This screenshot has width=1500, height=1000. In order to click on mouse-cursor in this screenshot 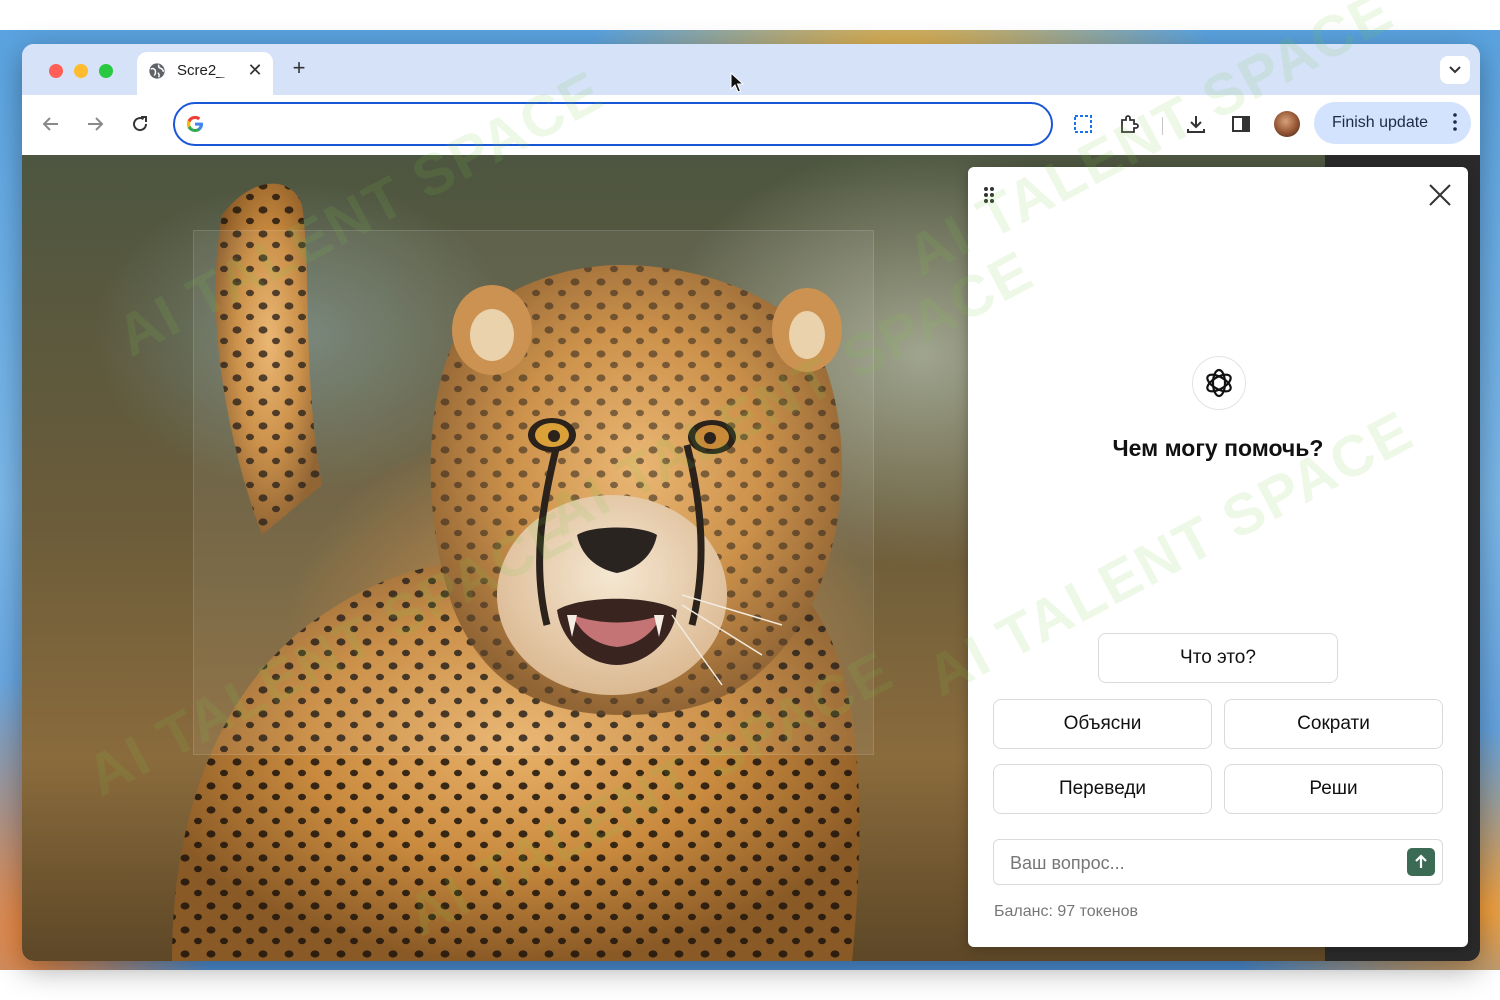, I will do `click(737, 82)`.